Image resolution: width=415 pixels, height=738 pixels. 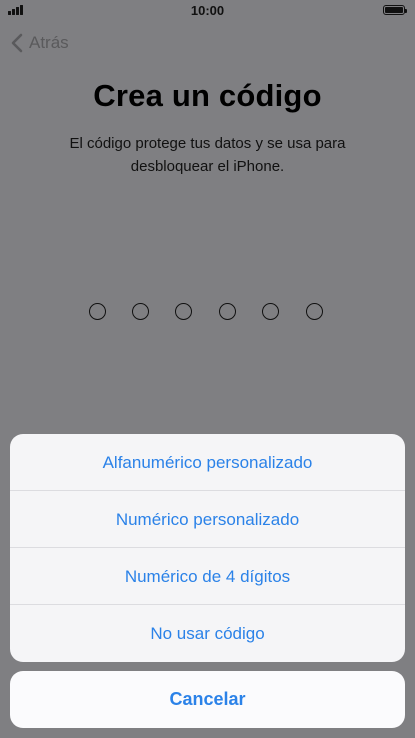 I want to click on back-button: Atrás, so click(x=40, y=43).